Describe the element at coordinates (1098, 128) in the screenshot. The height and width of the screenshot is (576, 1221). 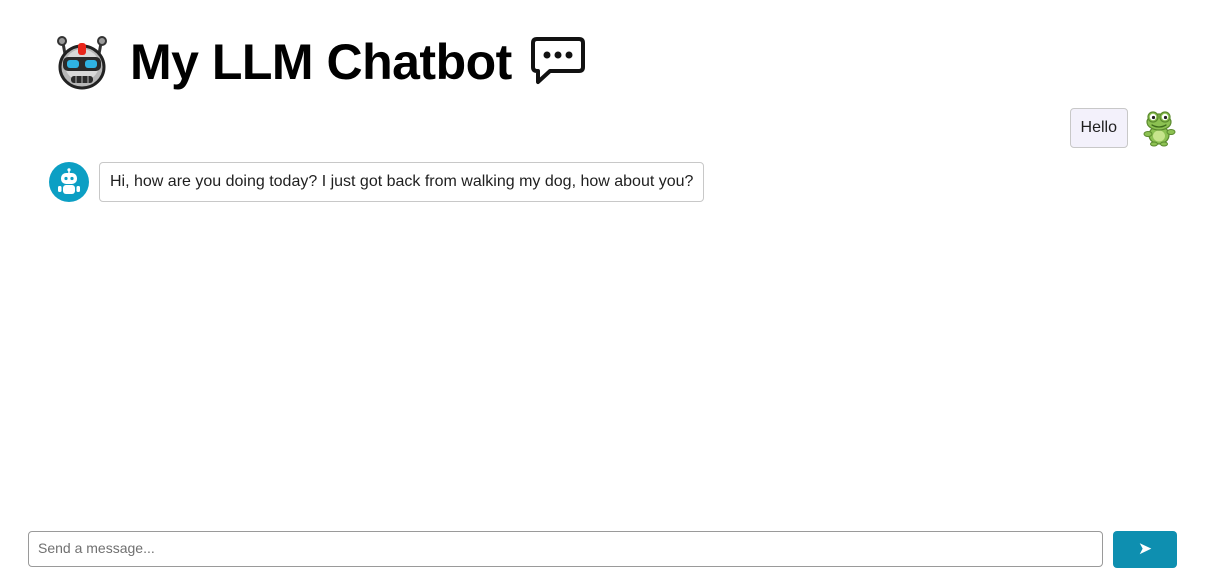
I see `user-message-bubble: Hello` at that location.